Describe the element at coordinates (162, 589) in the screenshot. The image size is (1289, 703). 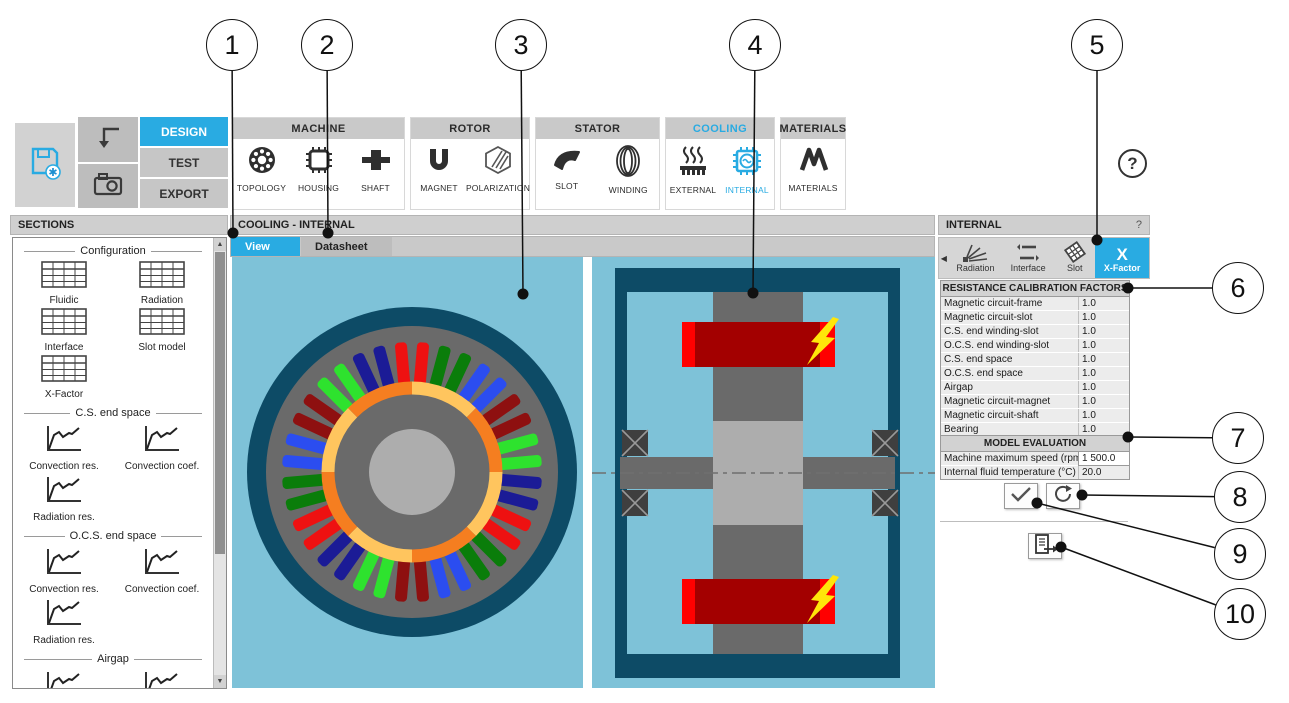
I see `sidebar-item-label: Convection coef.` at that location.